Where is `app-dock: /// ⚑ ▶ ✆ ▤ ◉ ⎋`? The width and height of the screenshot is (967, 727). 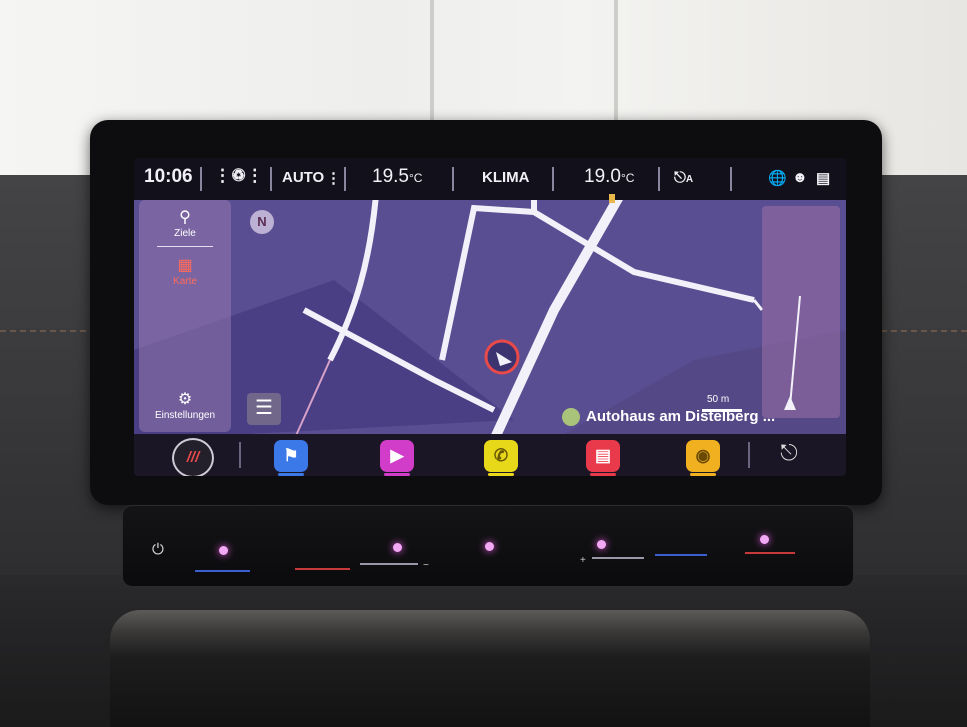
app-dock: /// ⚑ ▶ ✆ ▤ ◉ ⎋ is located at coordinates (490, 455).